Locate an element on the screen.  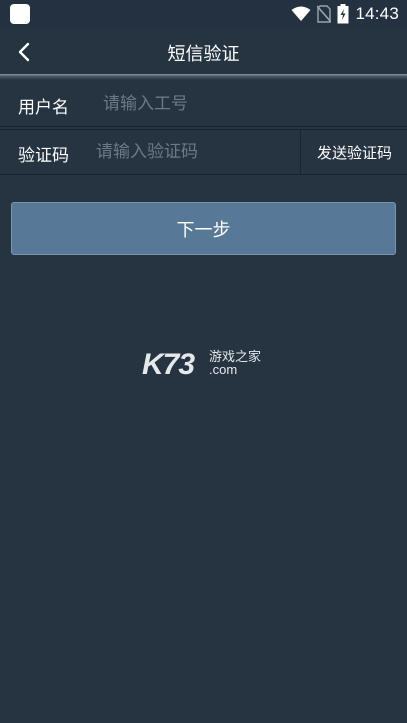
username-row: 用户名 is located at coordinates (203, 104).